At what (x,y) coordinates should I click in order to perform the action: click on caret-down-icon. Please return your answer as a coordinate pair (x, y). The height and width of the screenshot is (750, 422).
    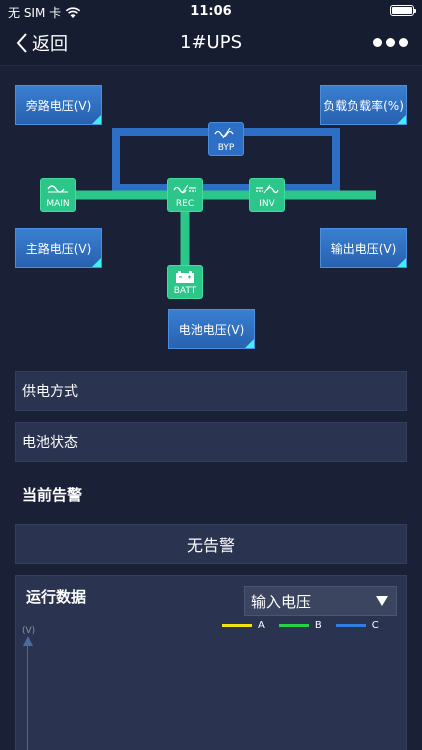
    Looking at the image, I should click on (382, 601).